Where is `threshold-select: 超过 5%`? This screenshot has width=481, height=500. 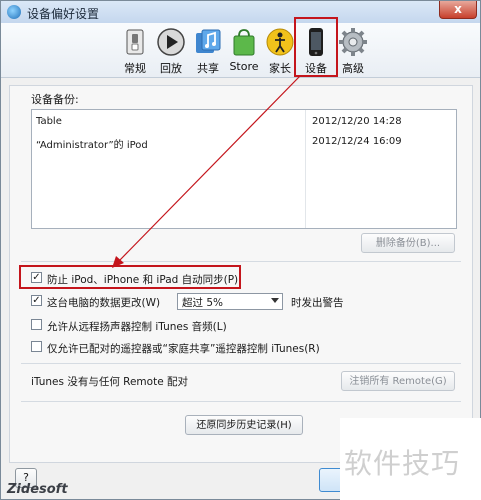
threshold-select: 超过 5% is located at coordinates (230, 301).